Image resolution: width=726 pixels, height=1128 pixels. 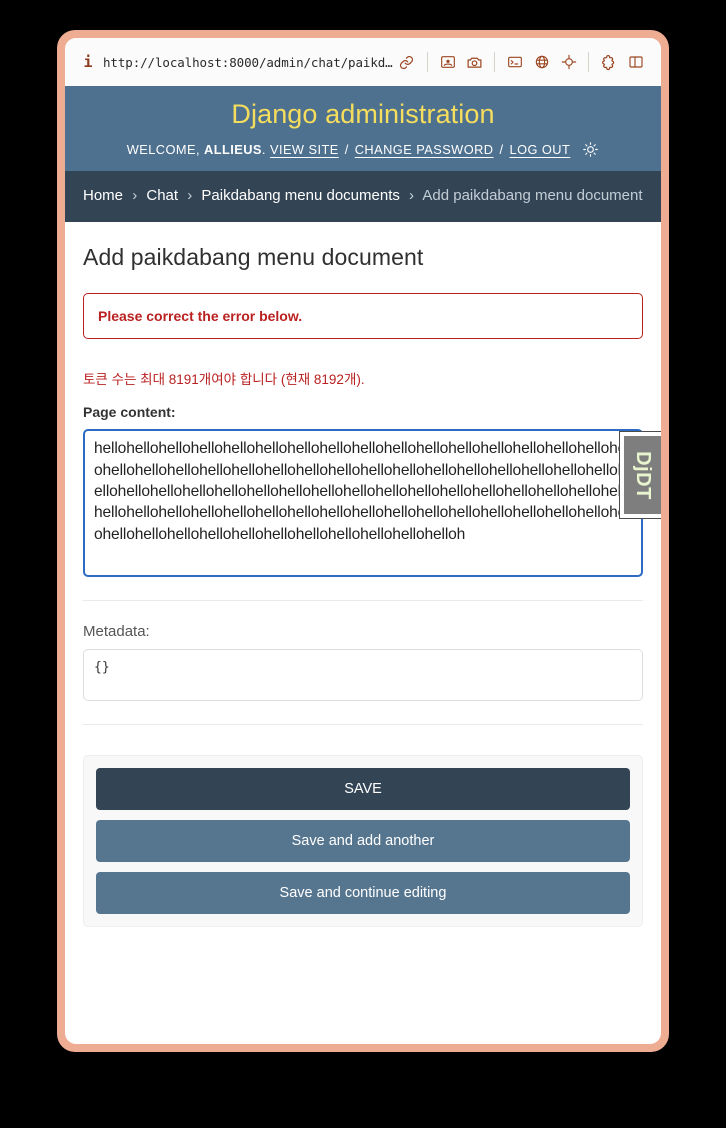 I want to click on metadata-textarea, so click(x=363, y=675).